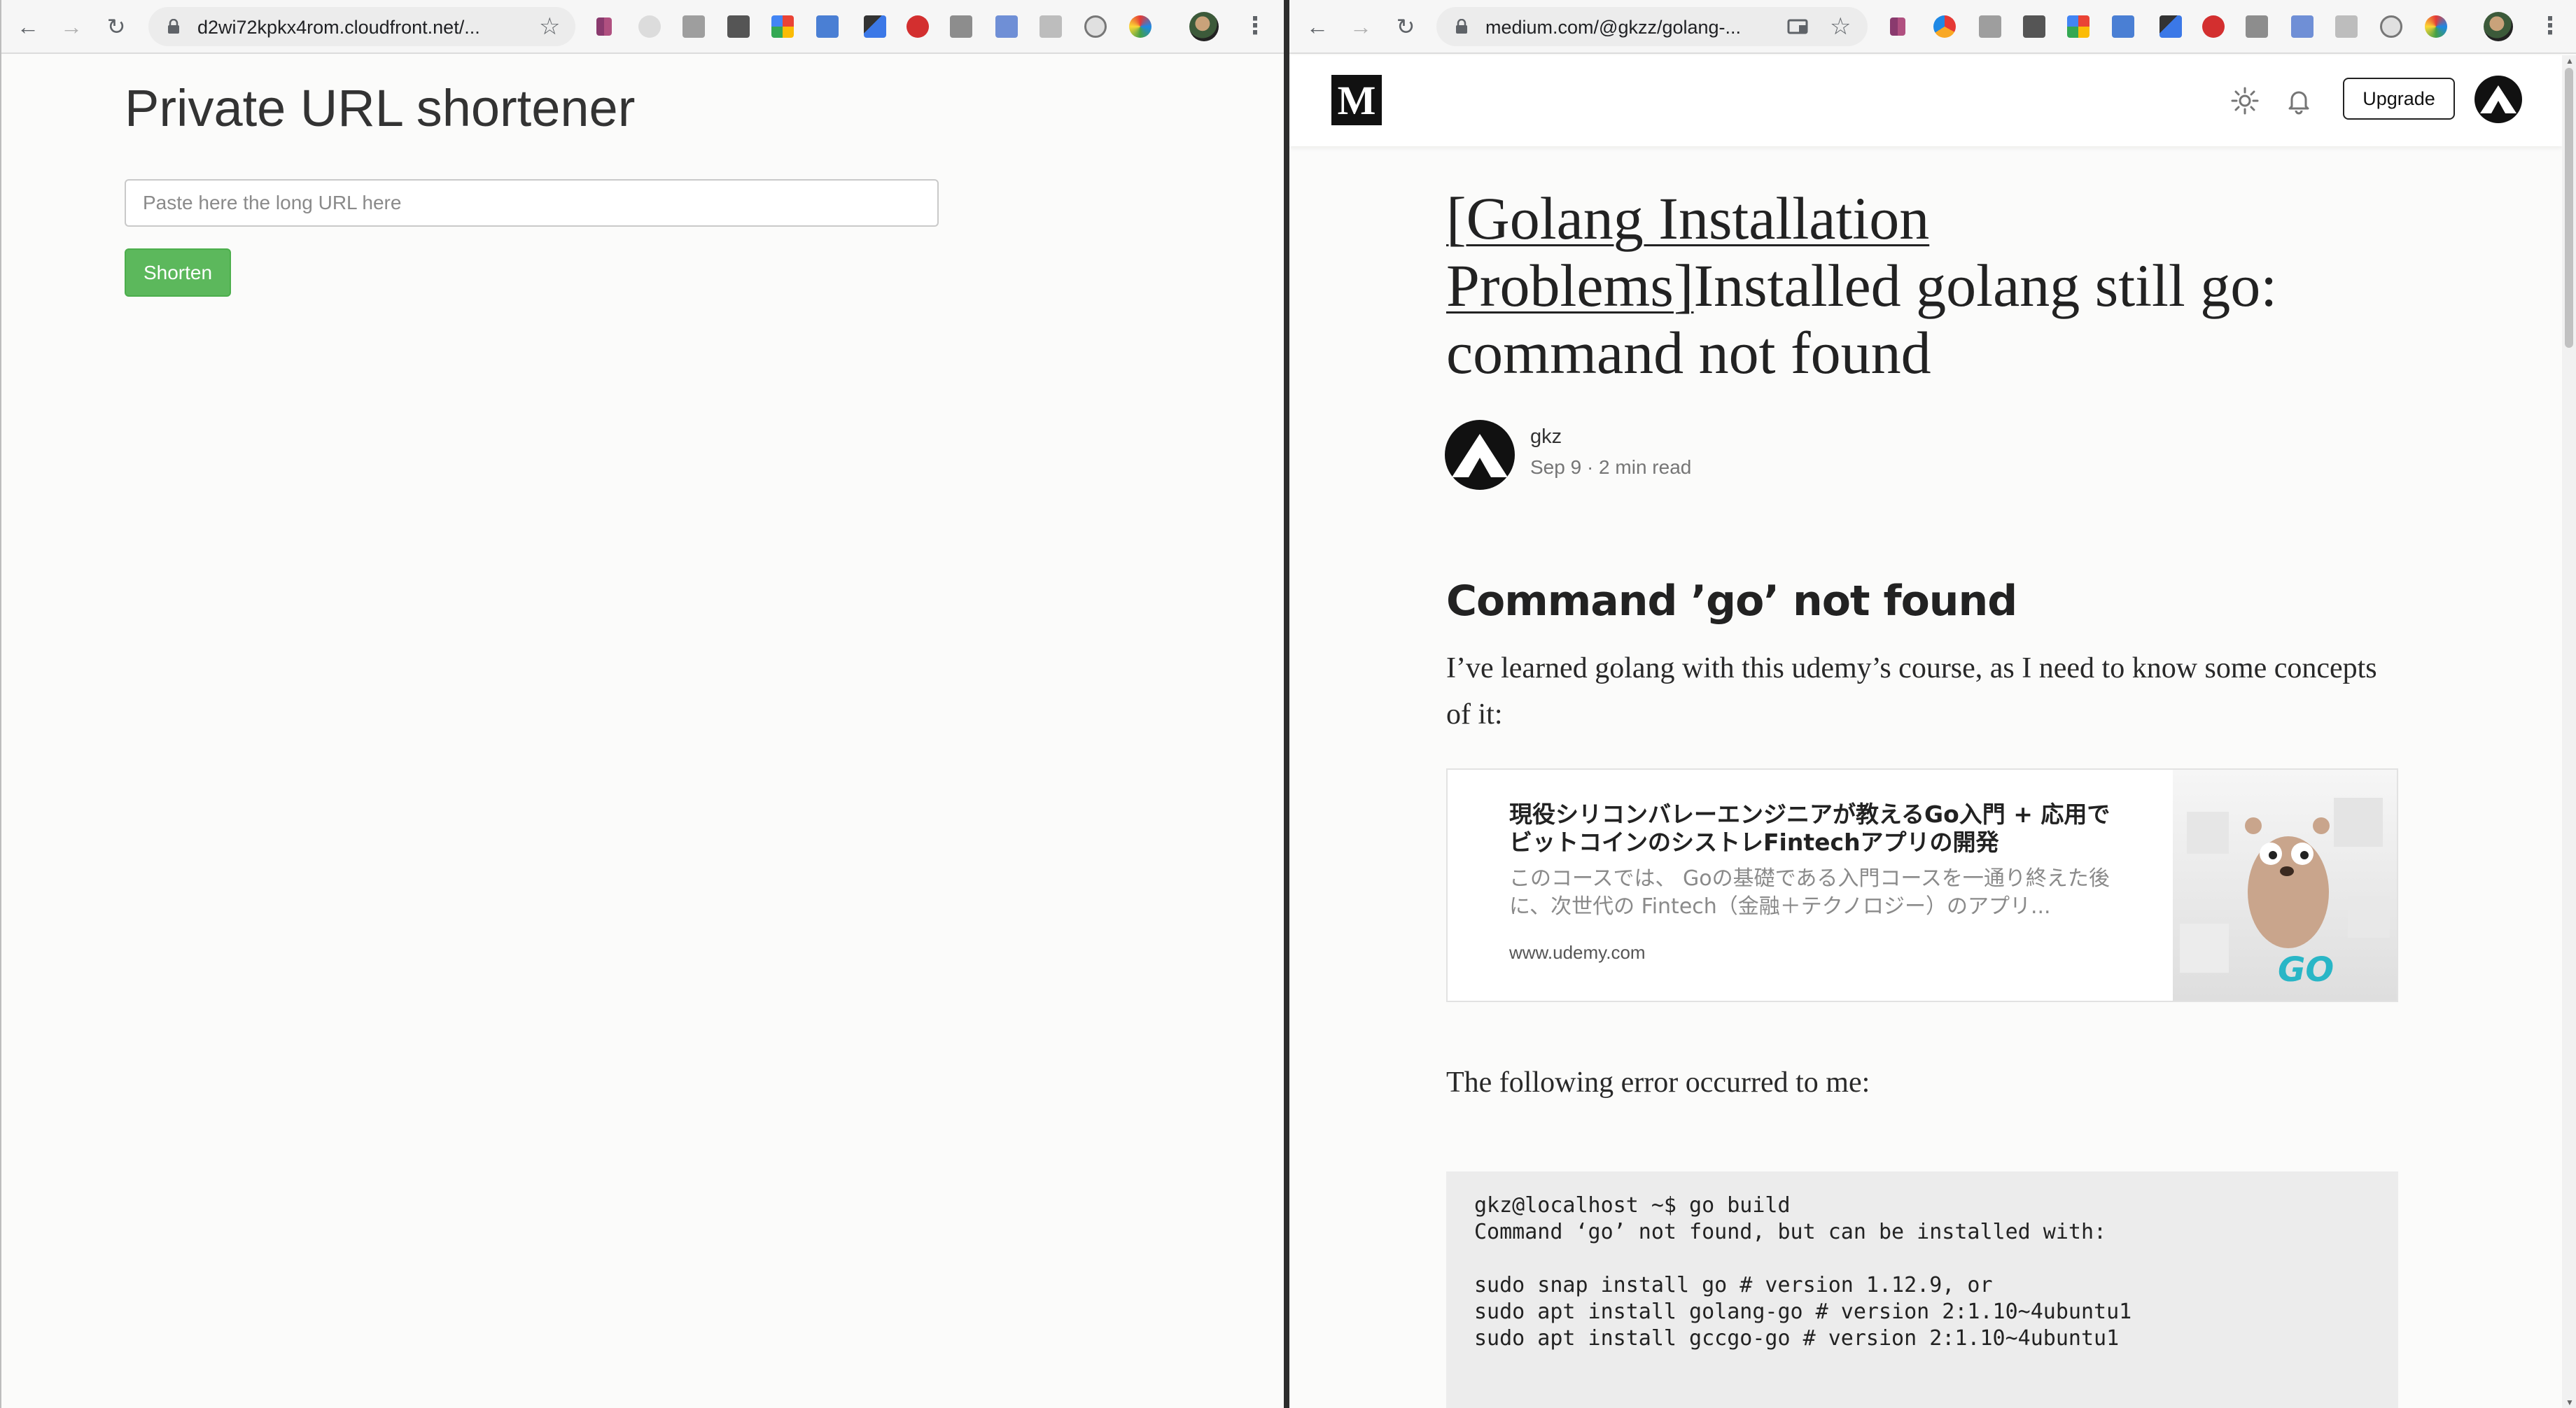  Describe the element at coordinates (2569, 731) in the screenshot. I see `page-scrollbar: ▲ ▼` at that location.